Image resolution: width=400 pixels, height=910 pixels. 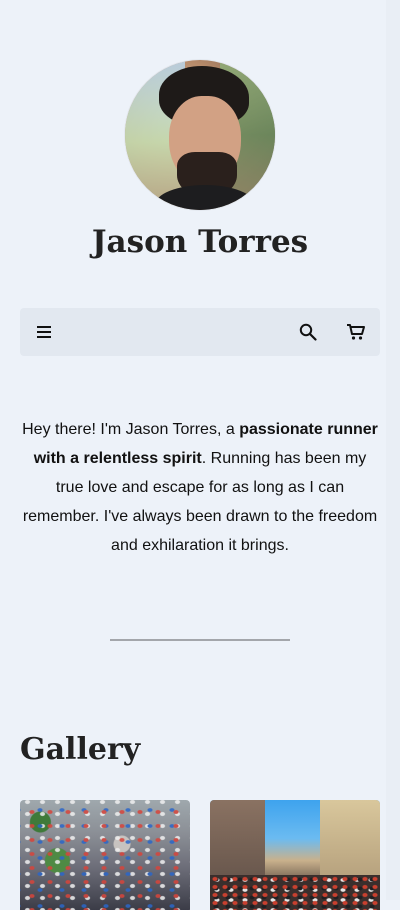 What do you see at coordinates (393, 450) in the screenshot?
I see `scrollbar` at bounding box center [393, 450].